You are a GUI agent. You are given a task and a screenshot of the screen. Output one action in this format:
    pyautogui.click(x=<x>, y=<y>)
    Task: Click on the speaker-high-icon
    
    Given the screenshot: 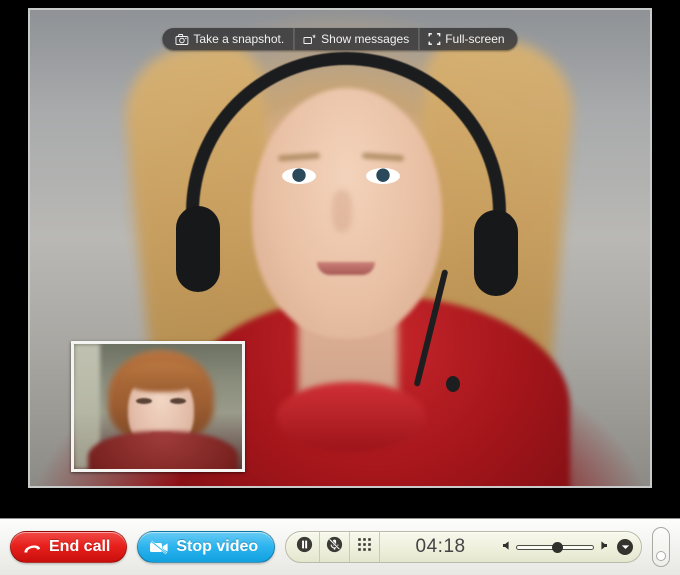 What is the action you would take?
    pyautogui.click(x=603, y=547)
    